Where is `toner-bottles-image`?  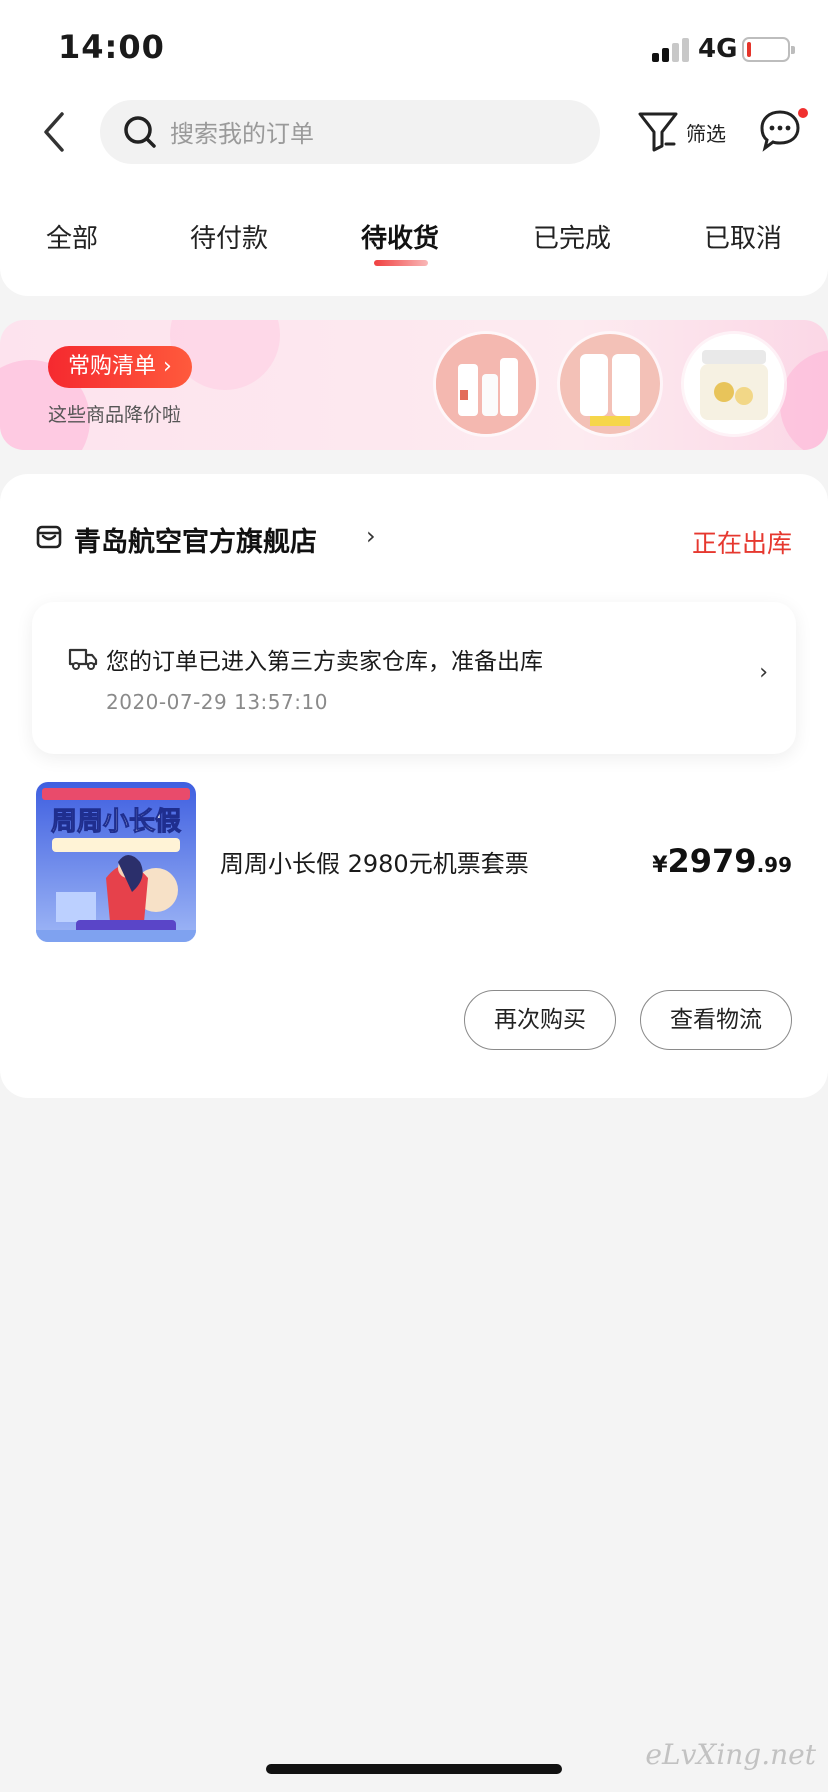
toner-bottles-image is located at coordinates (610, 384).